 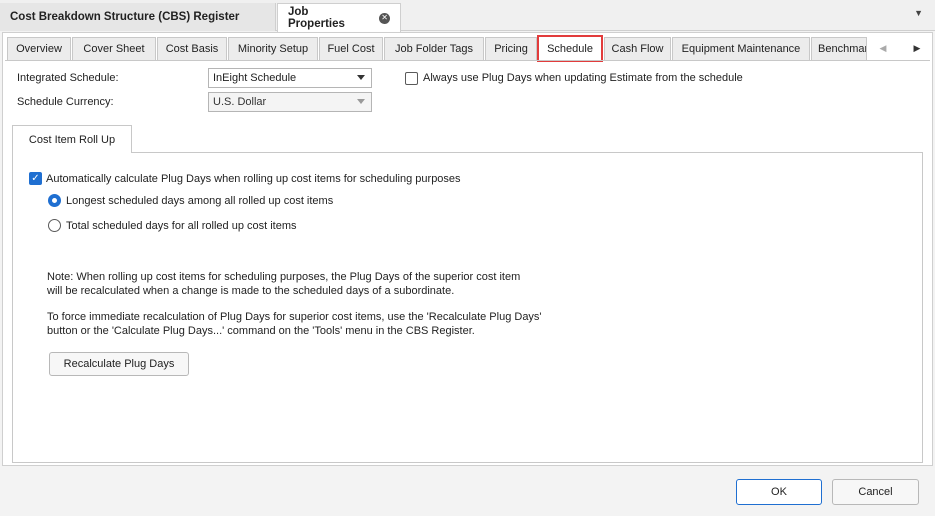 I want to click on tab-label: Pricing, so click(x=511, y=49).